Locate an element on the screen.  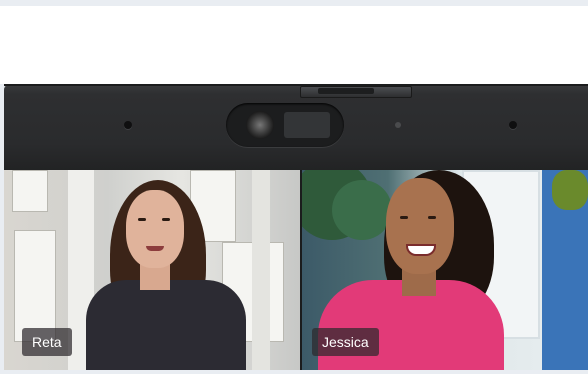
participant-name-tag: Jessica is located at coordinates (345, 342).